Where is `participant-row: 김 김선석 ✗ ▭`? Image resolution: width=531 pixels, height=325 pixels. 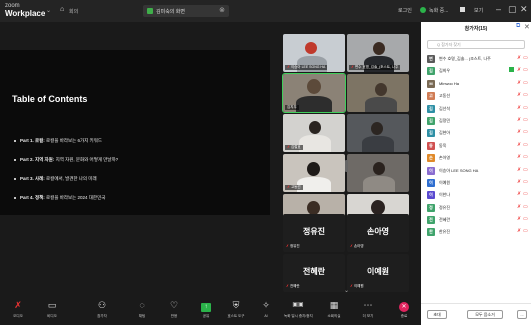 participant-row: 김 김선석 ✗ ▭ is located at coordinates (476, 109).